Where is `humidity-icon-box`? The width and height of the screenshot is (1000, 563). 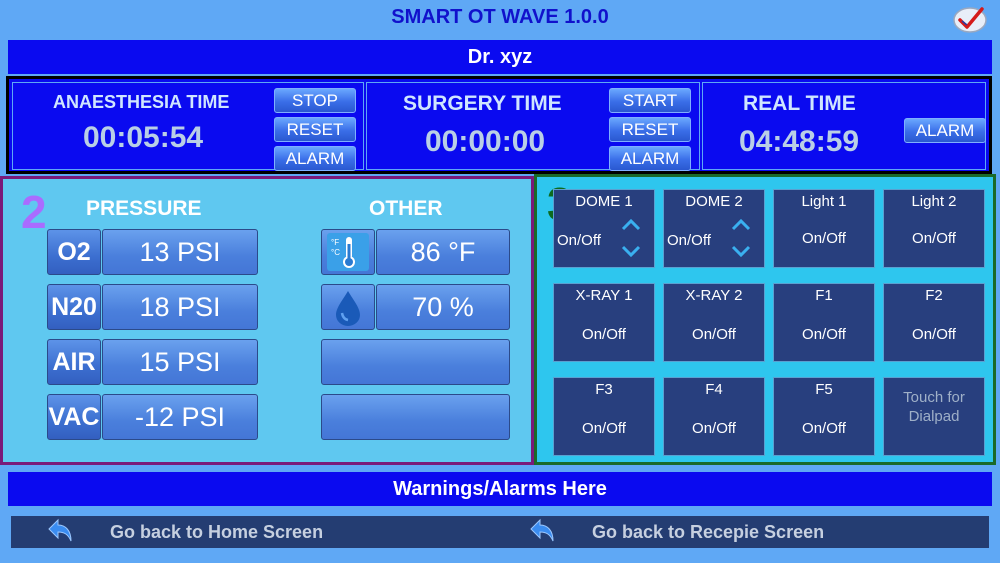 humidity-icon-box is located at coordinates (348, 307).